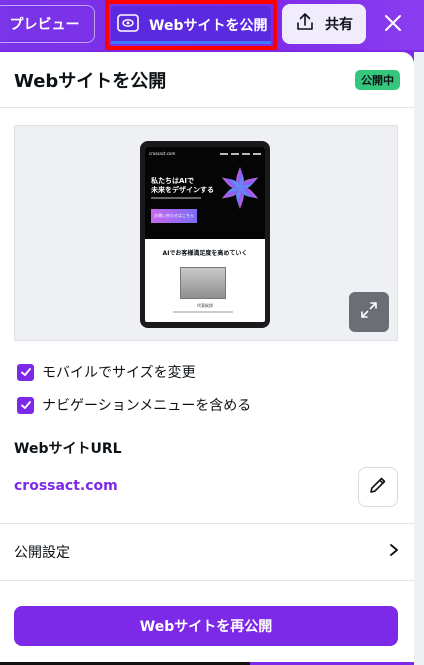 The image size is (424, 665). I want to click on option-resize-mobile: モバイルでサイズを変更, so click(106, 372).